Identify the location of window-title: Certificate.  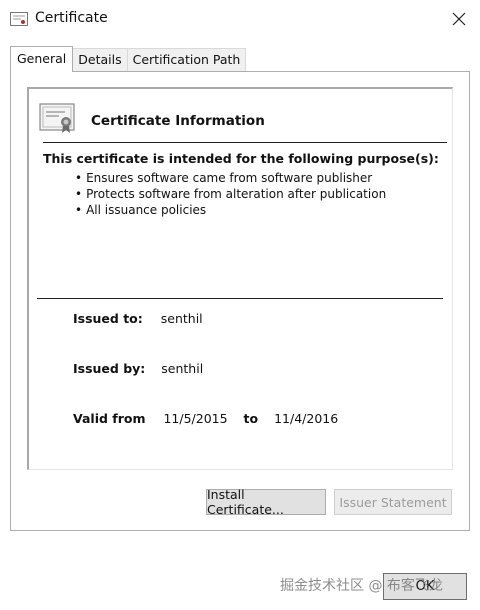
(71, 18).